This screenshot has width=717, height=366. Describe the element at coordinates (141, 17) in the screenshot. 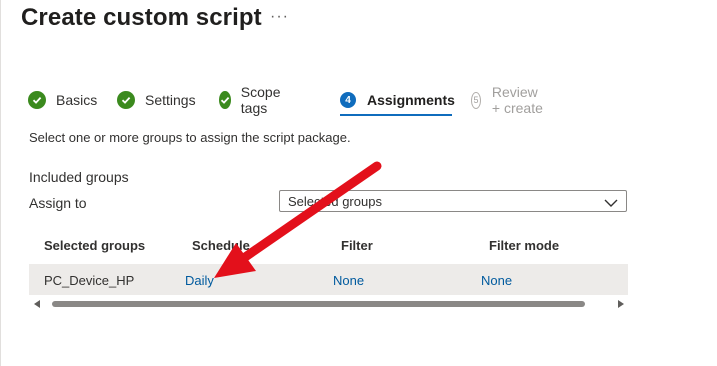

I see `page-title: Create custom script` at that location.